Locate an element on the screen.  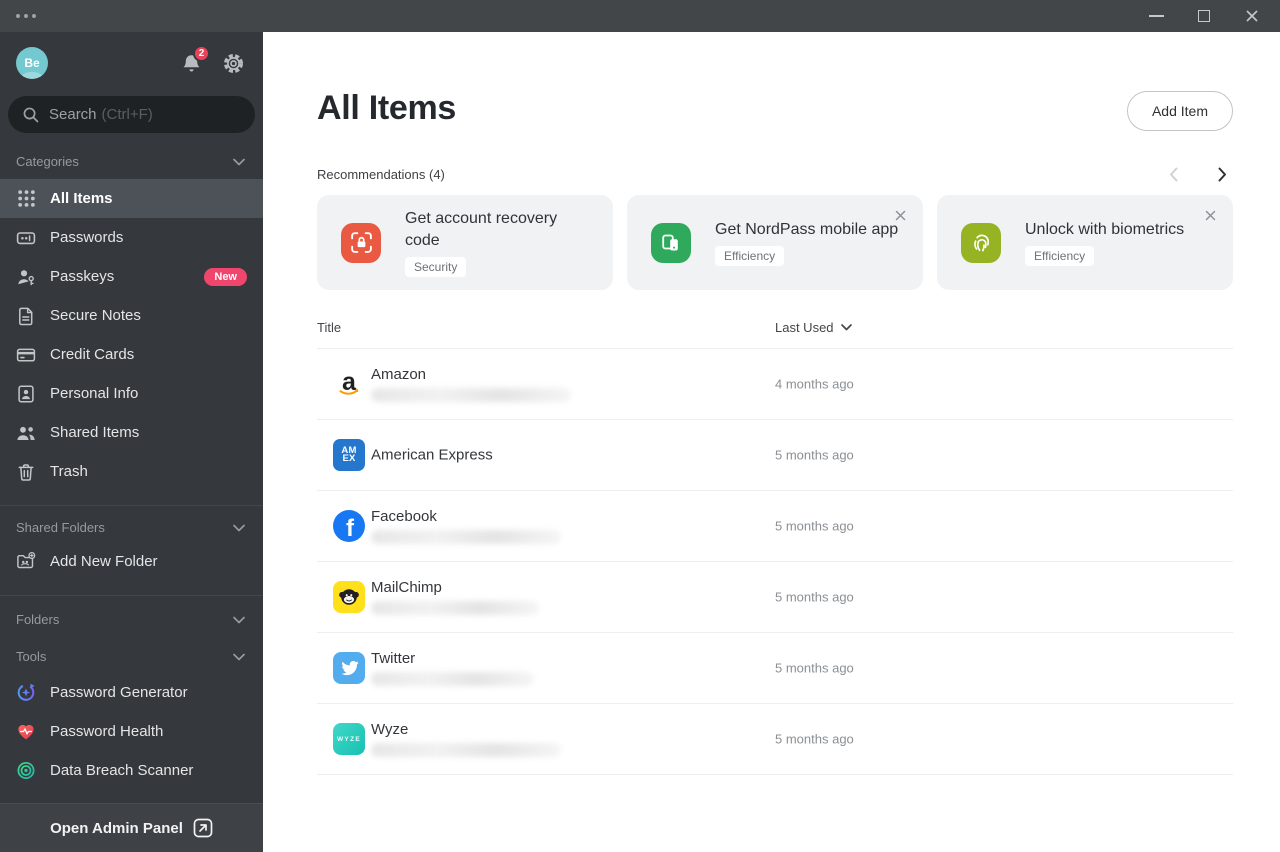
column-title: Title is located at coordinates (329, 327).